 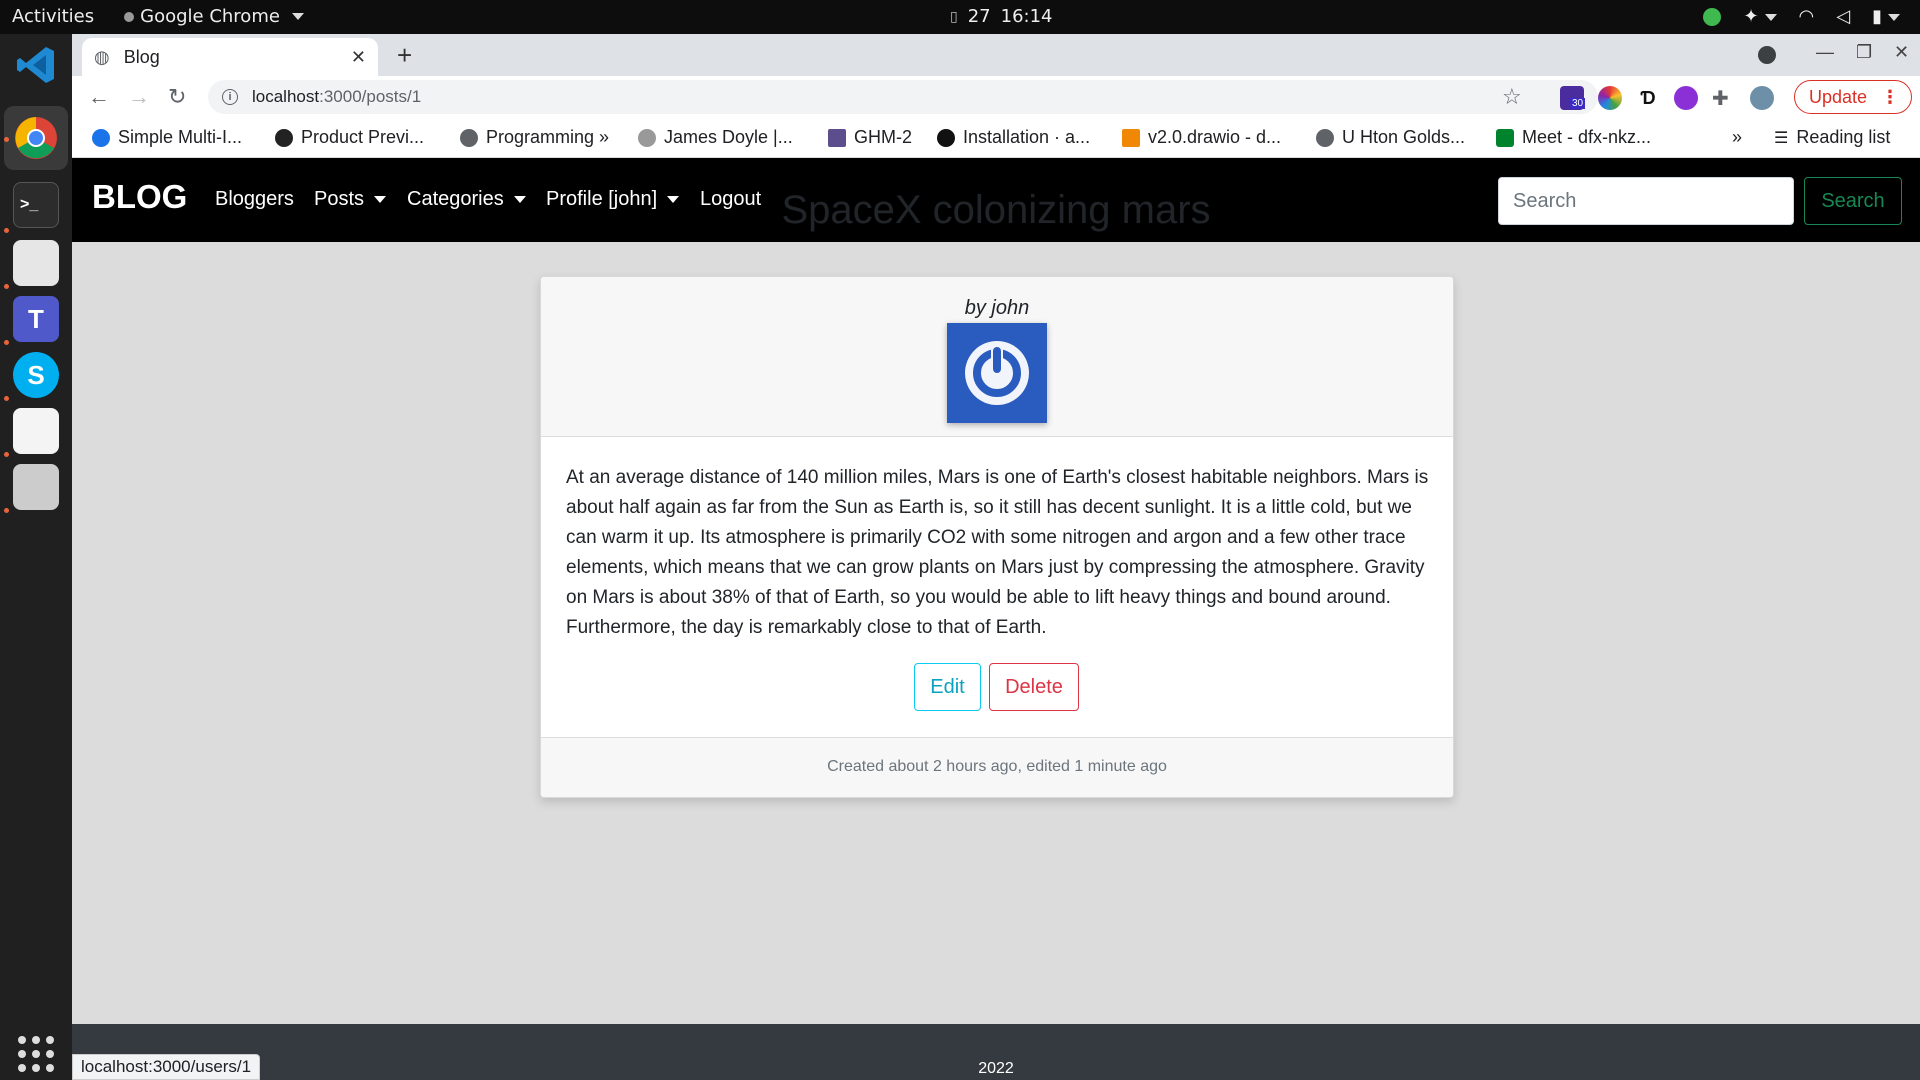 What do you see at coordinates (954, 16) in the screenshot?
I see `notification-icon: ▯` at bounding box center [954, 16].